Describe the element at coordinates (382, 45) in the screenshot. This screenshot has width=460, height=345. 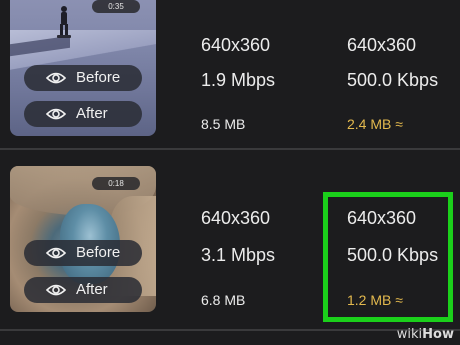
I see `compressed-resolution: 640x360` at that location.